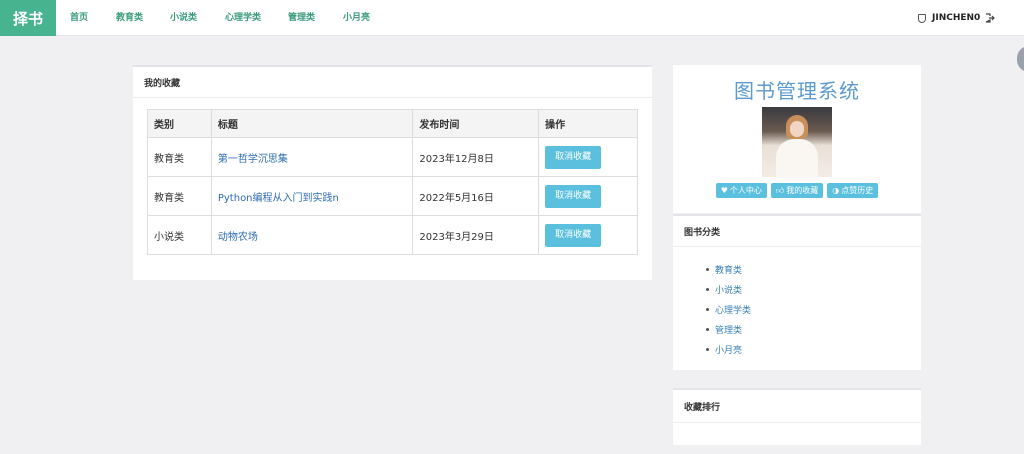  I want to click on row-category: 小说类, so click(179, 235).